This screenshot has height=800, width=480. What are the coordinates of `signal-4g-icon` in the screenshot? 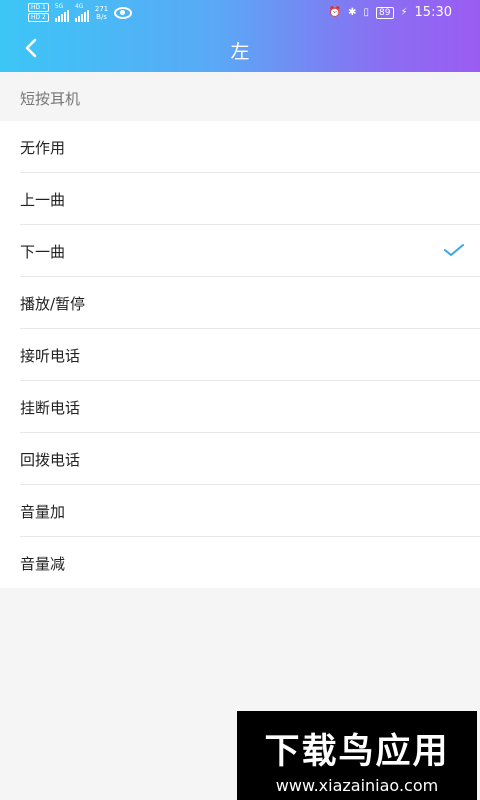 It's located at (81, 15).